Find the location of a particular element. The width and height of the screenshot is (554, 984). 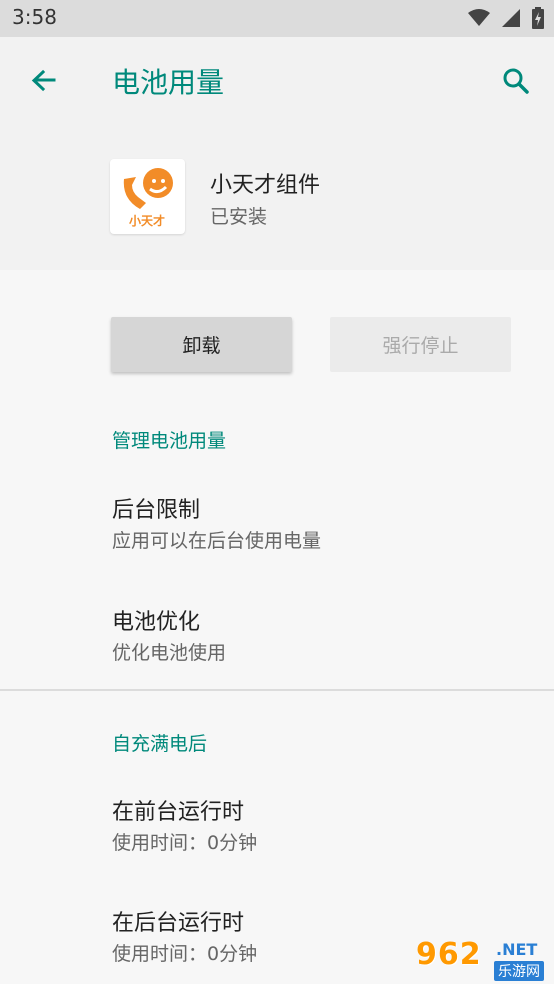

back-button is located at coordinates (44, 81).